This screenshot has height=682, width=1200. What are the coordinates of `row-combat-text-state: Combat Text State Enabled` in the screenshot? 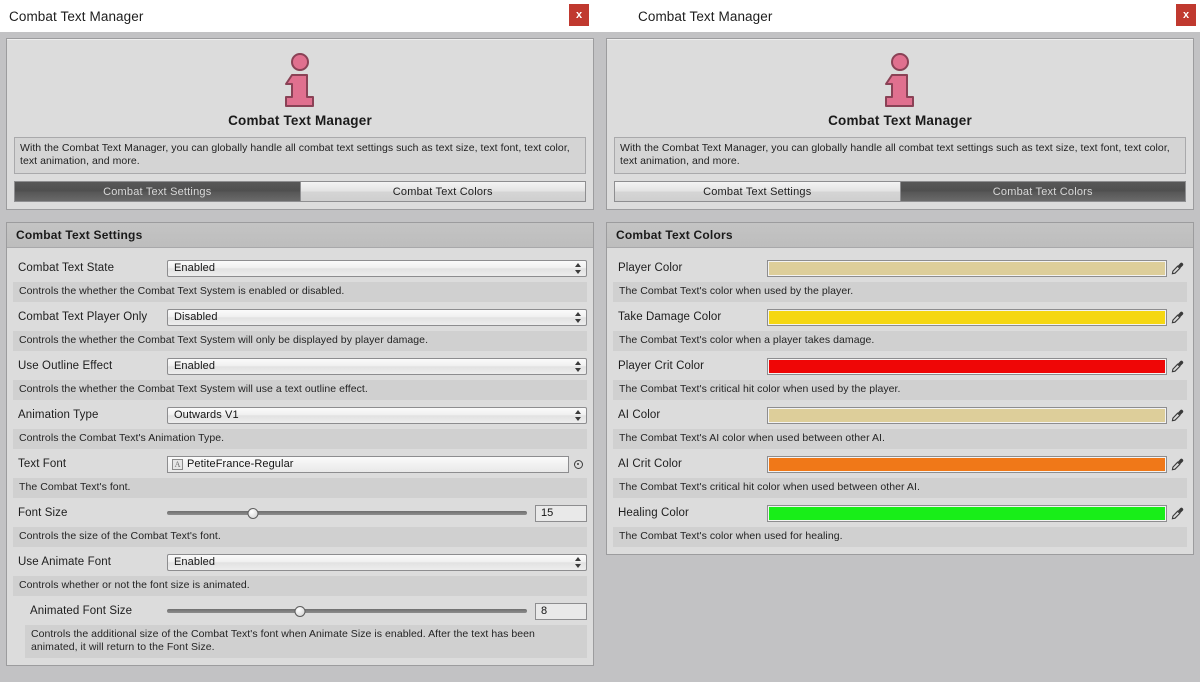 It's located at (300, 268).